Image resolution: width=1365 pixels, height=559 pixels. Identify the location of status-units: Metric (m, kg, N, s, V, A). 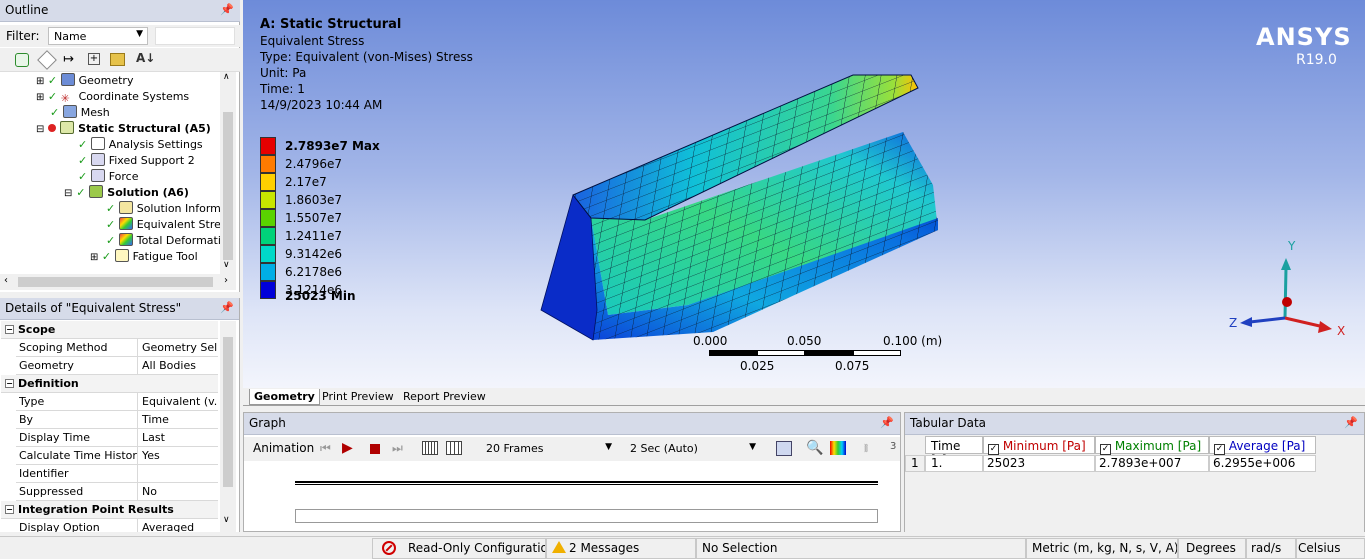
(1102, 548).